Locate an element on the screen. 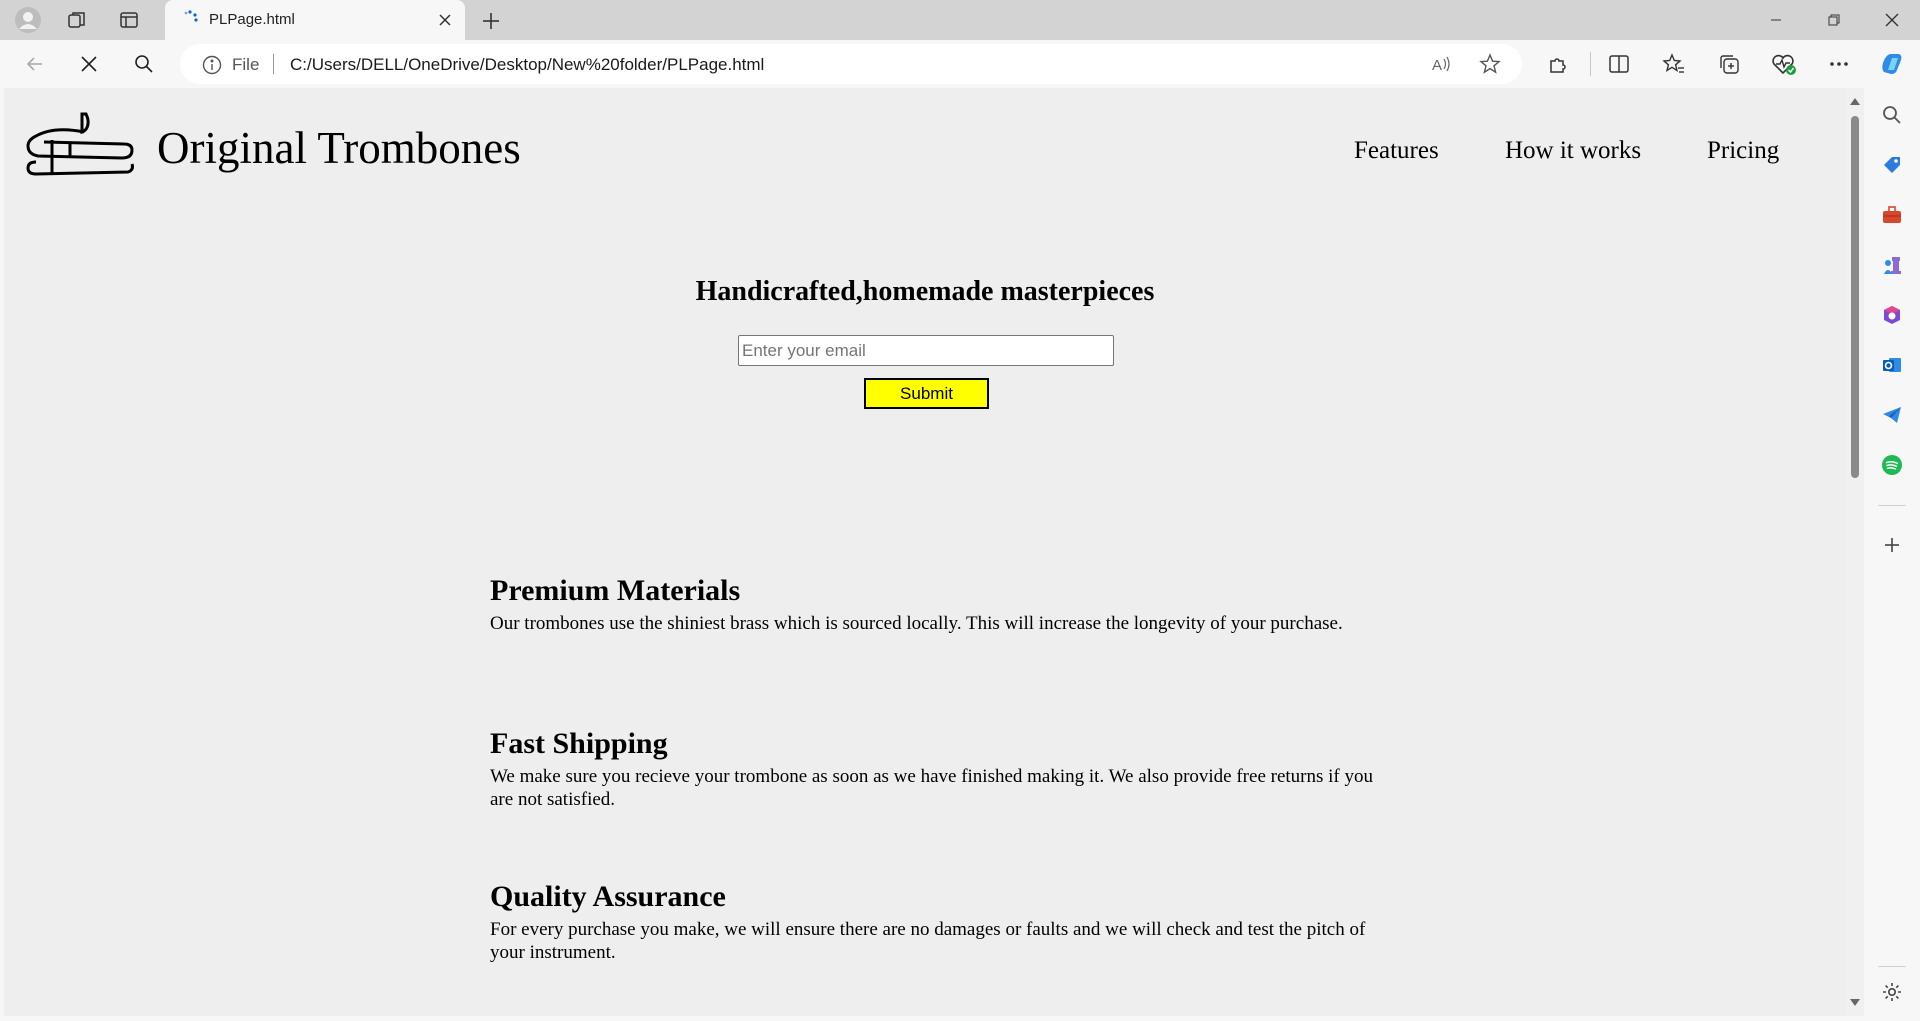  hero-title: Handicrafted,homemade masterpieces is located at coordinates (925, 291).